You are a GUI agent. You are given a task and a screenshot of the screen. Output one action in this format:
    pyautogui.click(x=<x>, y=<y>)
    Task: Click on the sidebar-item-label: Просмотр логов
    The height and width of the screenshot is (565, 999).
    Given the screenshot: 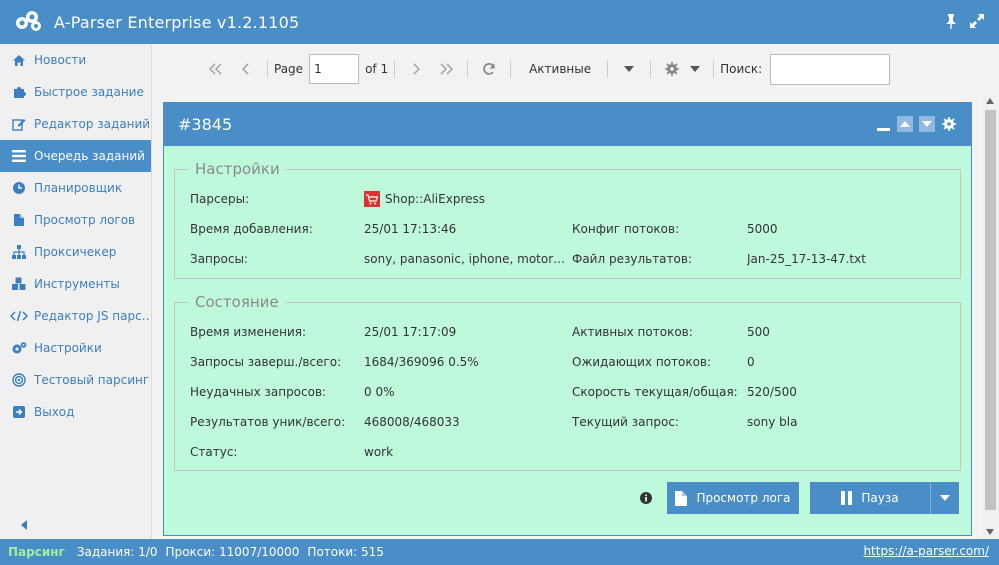 What is the action you would take?
    pyautogui.click(x=85, y=220)
    